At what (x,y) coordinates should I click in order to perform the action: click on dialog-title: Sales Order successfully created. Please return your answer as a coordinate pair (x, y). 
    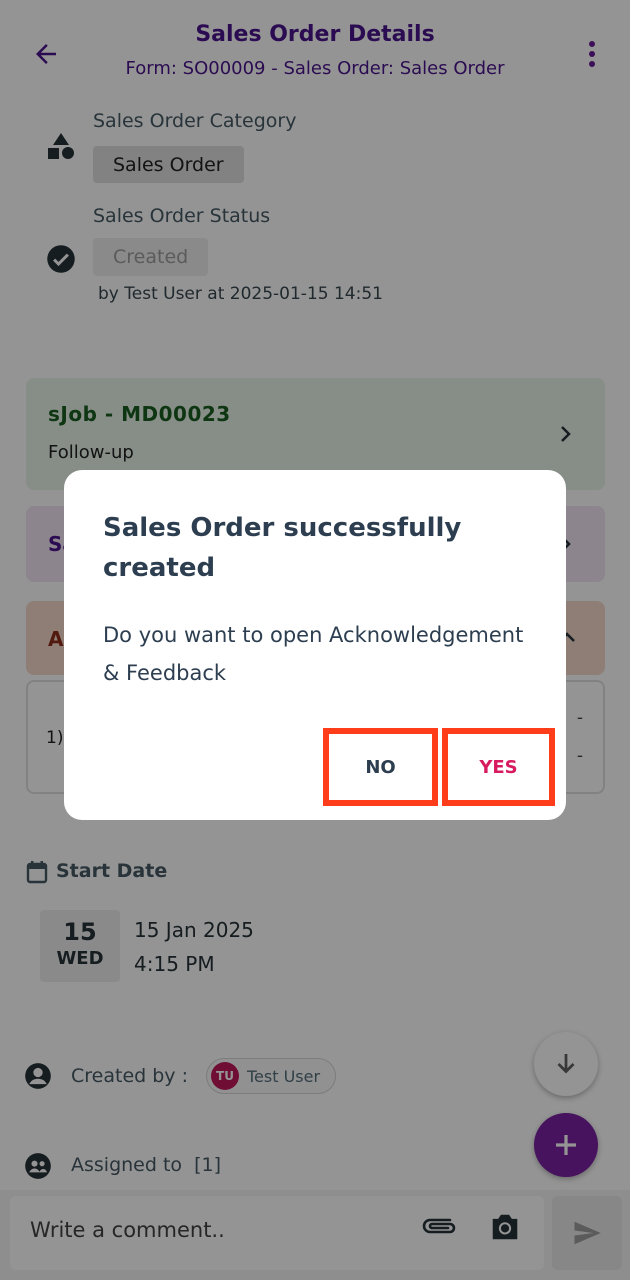
    Looking at the image, I should click on (282, 548).